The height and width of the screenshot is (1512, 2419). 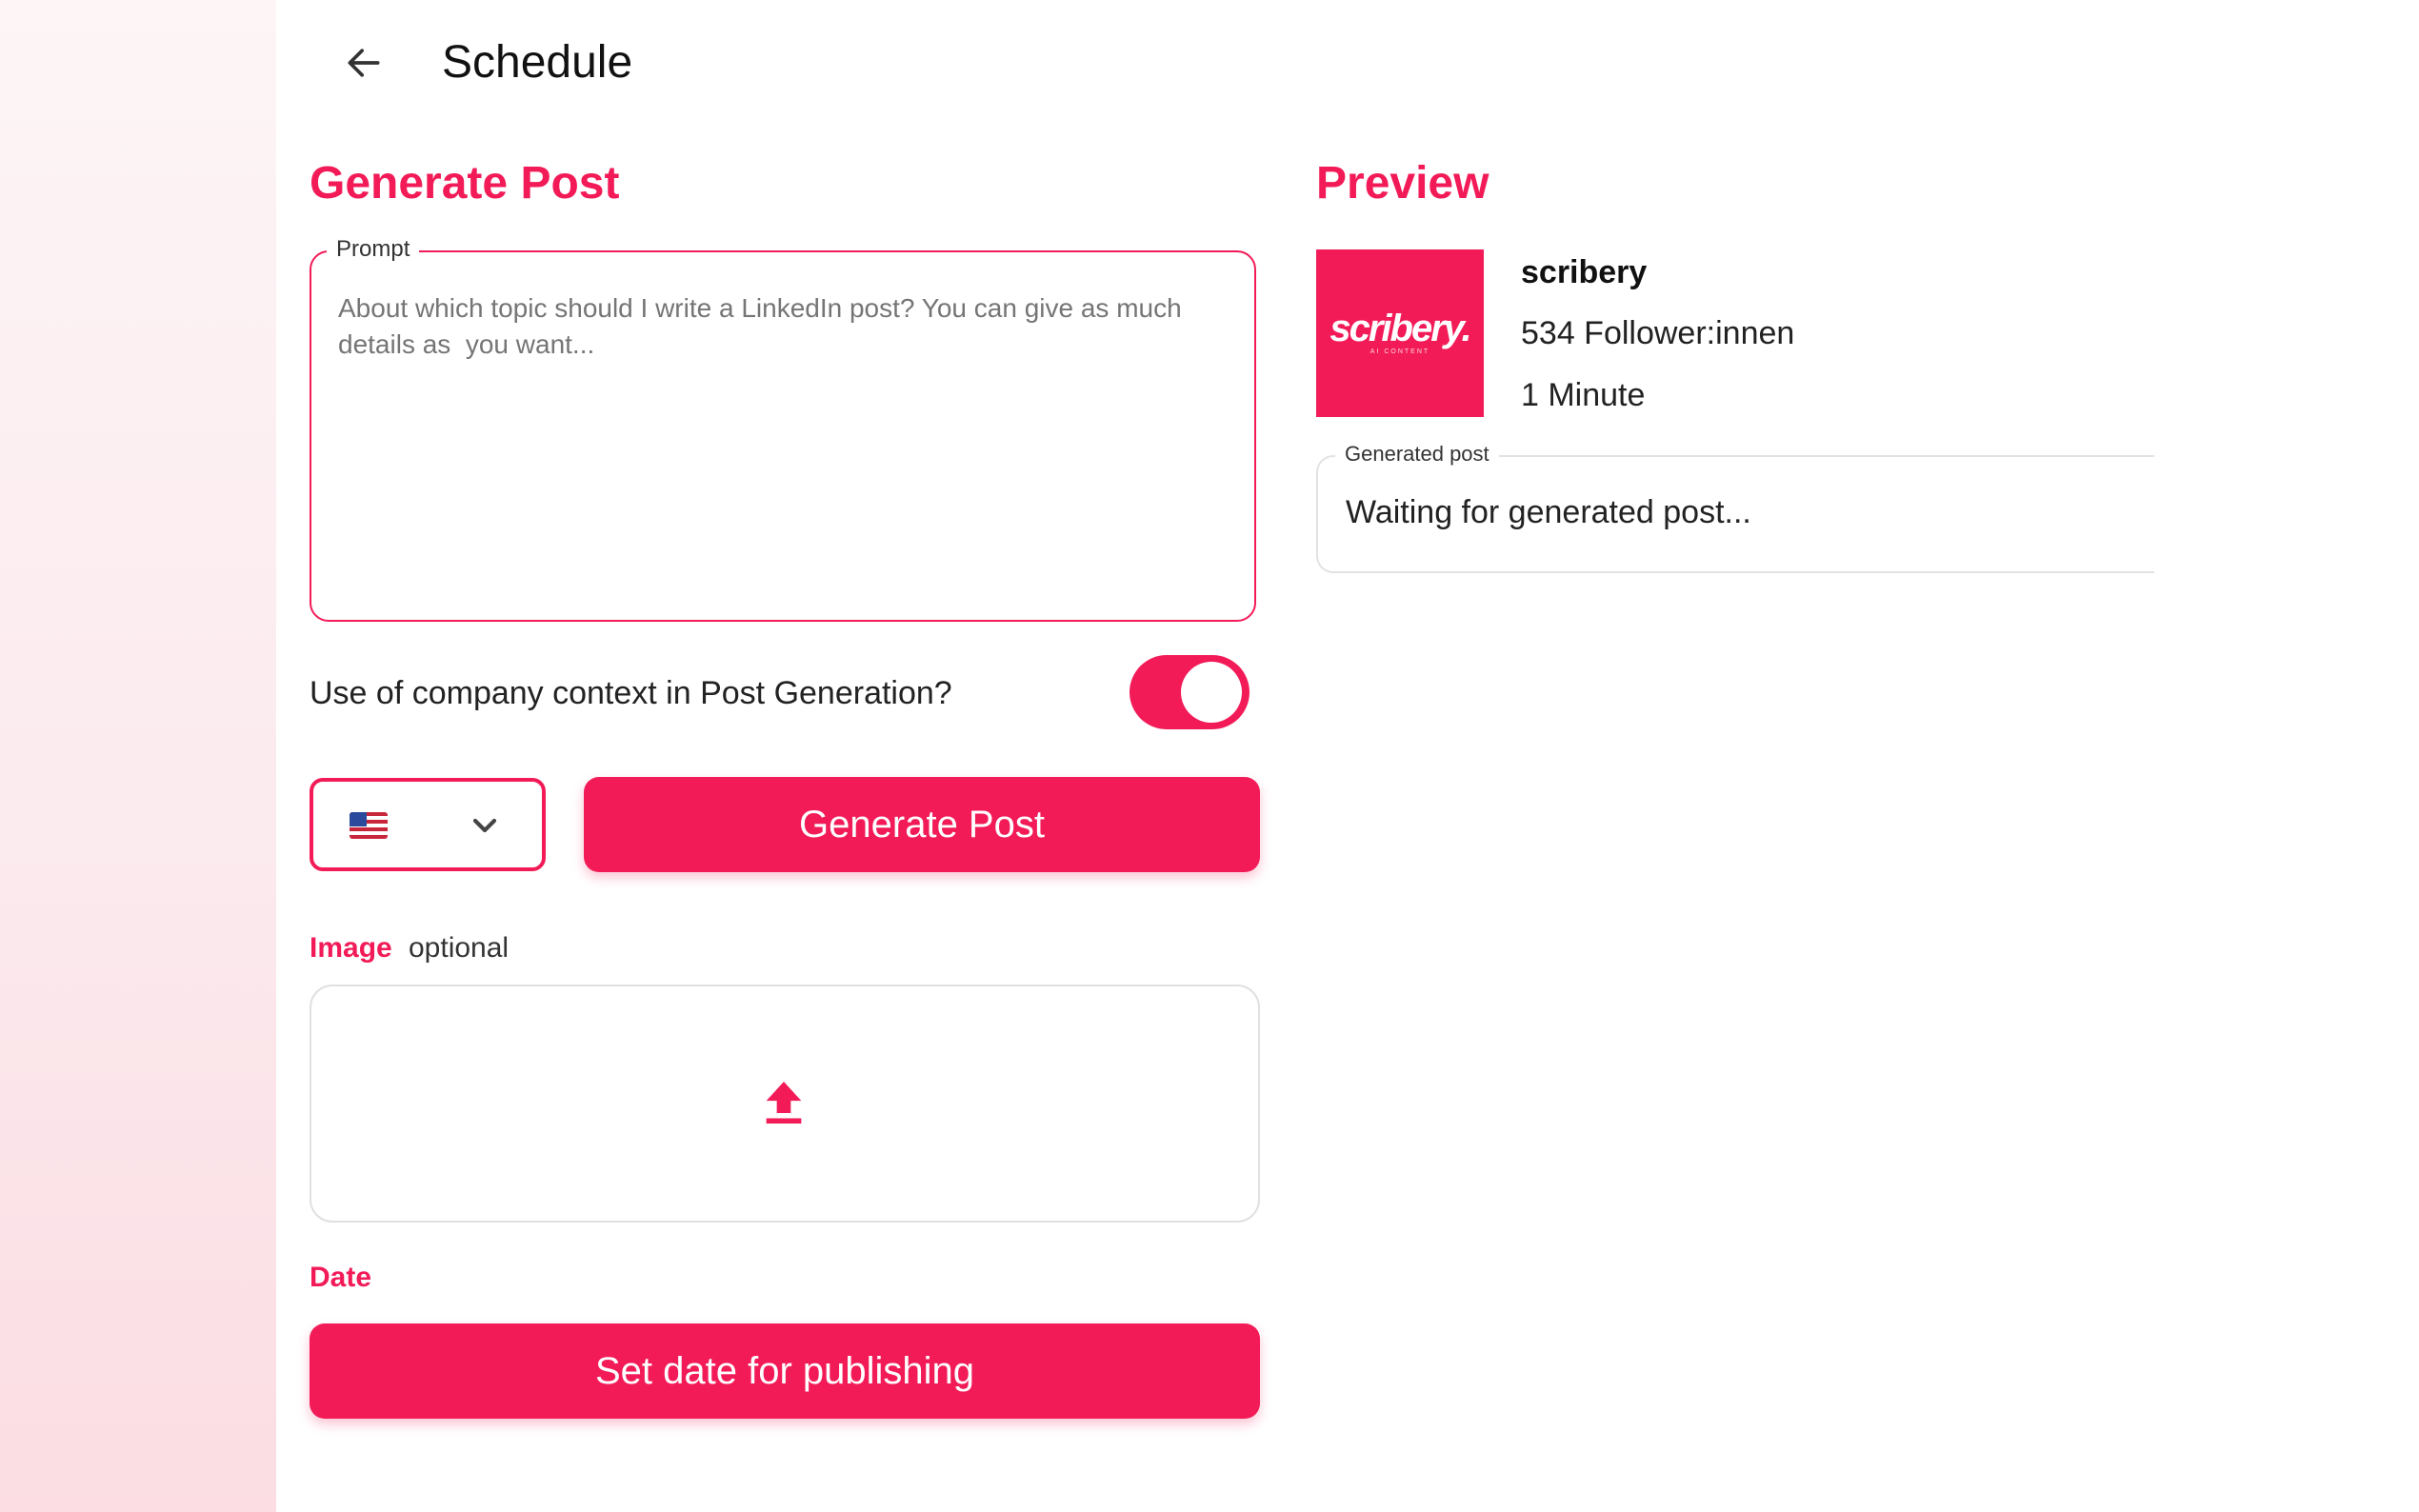 What do you see at coordinates (351, 948) in the screenshot?
I see `image-label: Image` at bounding box center [351, 948].